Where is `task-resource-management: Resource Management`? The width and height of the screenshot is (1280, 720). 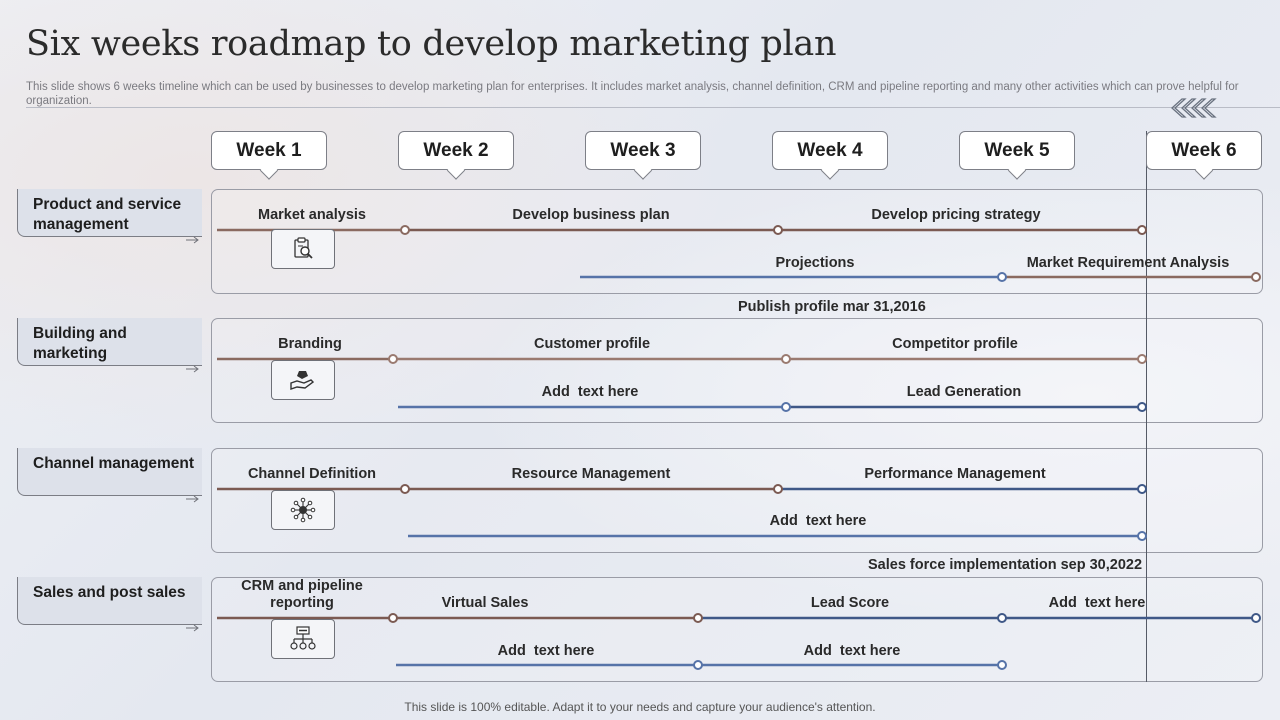
task-resource-management: Resource Management is located at coordinates (591, 474).